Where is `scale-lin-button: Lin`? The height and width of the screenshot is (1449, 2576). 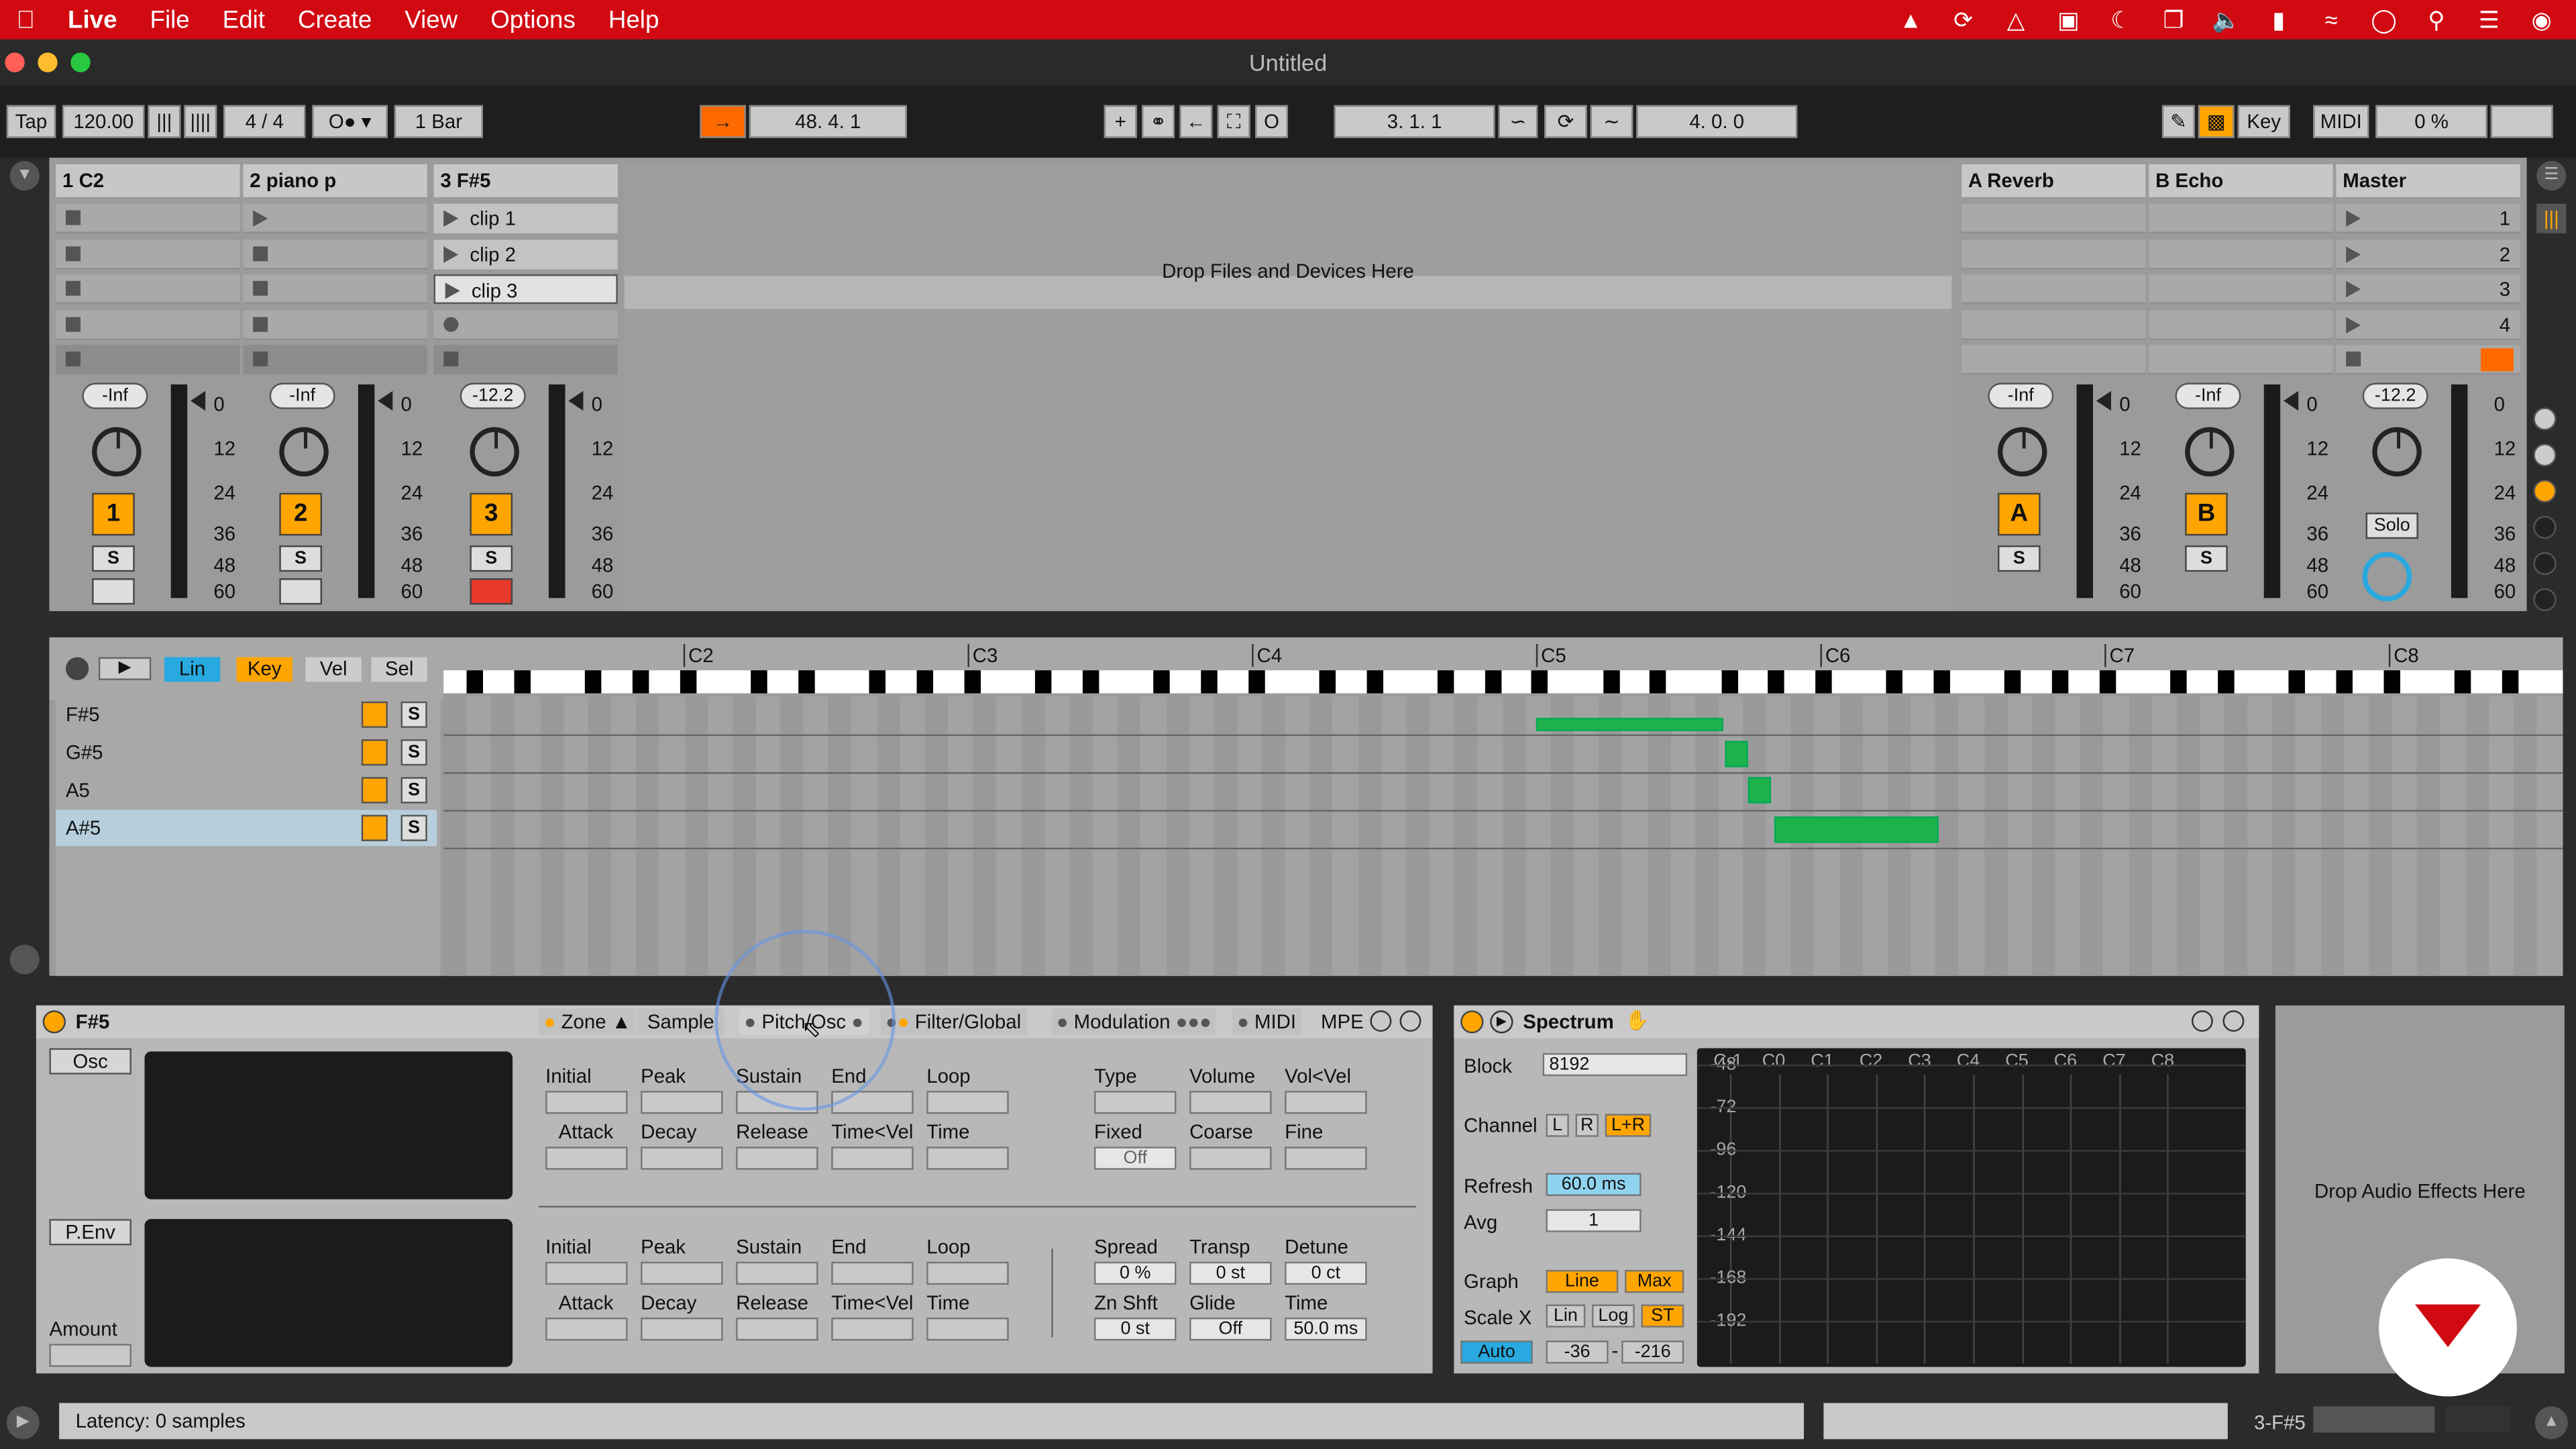 scale-lin-button: Lin is located at coordinates (1566, 1316).